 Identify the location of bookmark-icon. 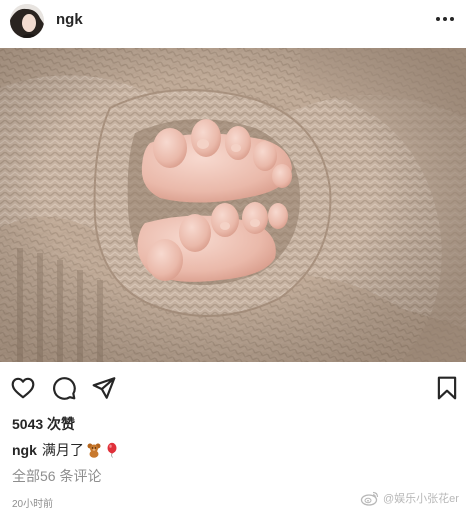
(447, 388).